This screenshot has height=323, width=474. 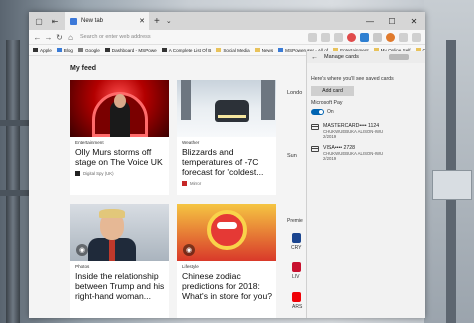 I want to click on weather-city: Londo, so click(x=295, y=93).